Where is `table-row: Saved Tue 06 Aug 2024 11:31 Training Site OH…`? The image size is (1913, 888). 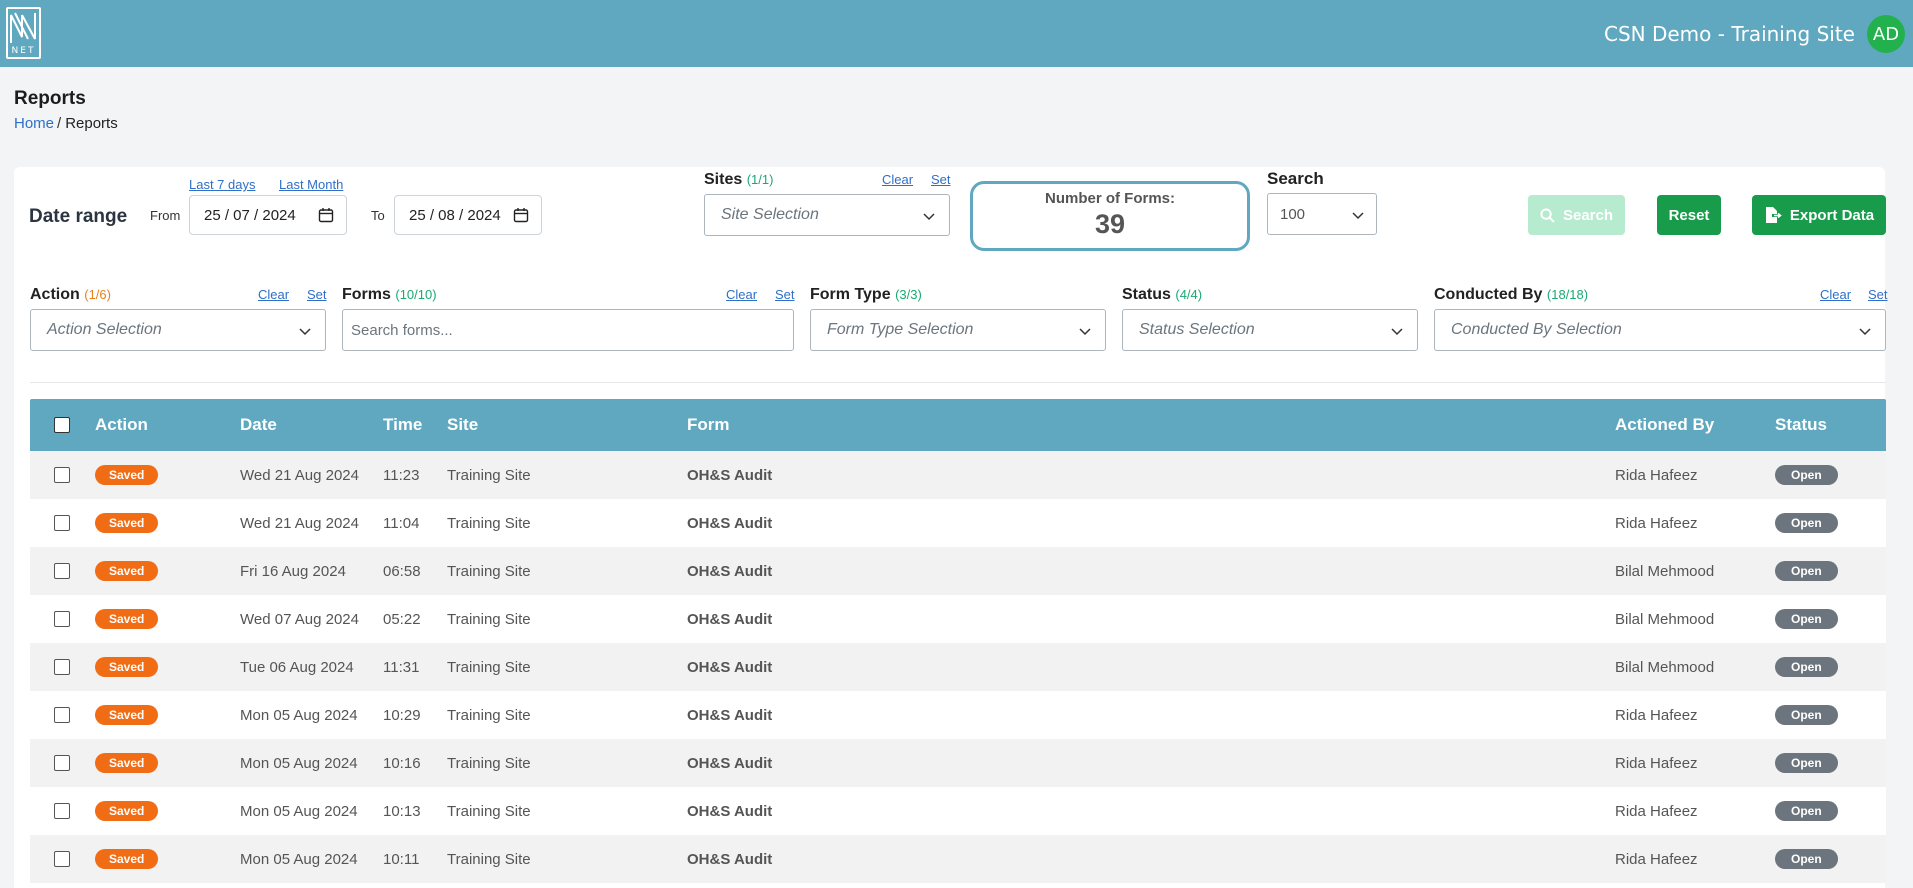
table-row: Saved Tue 06 Aug 2024 11:31 Training Site OH… is located at coordinates (958, 667).